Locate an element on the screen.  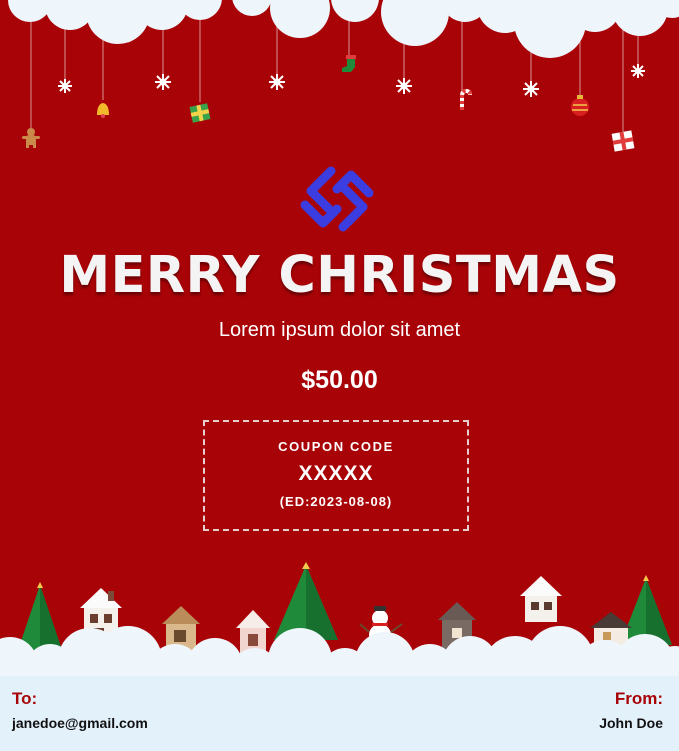
card-footer: To: janedoe@gmail.com From: John Doe is located at coordinates (339, 713).